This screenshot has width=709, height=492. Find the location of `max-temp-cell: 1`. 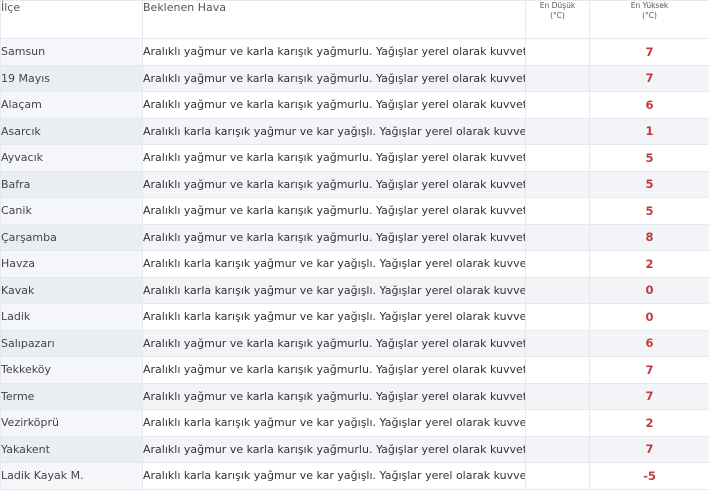

max-temp-cell: 1 is located at coordinates (649, 131).